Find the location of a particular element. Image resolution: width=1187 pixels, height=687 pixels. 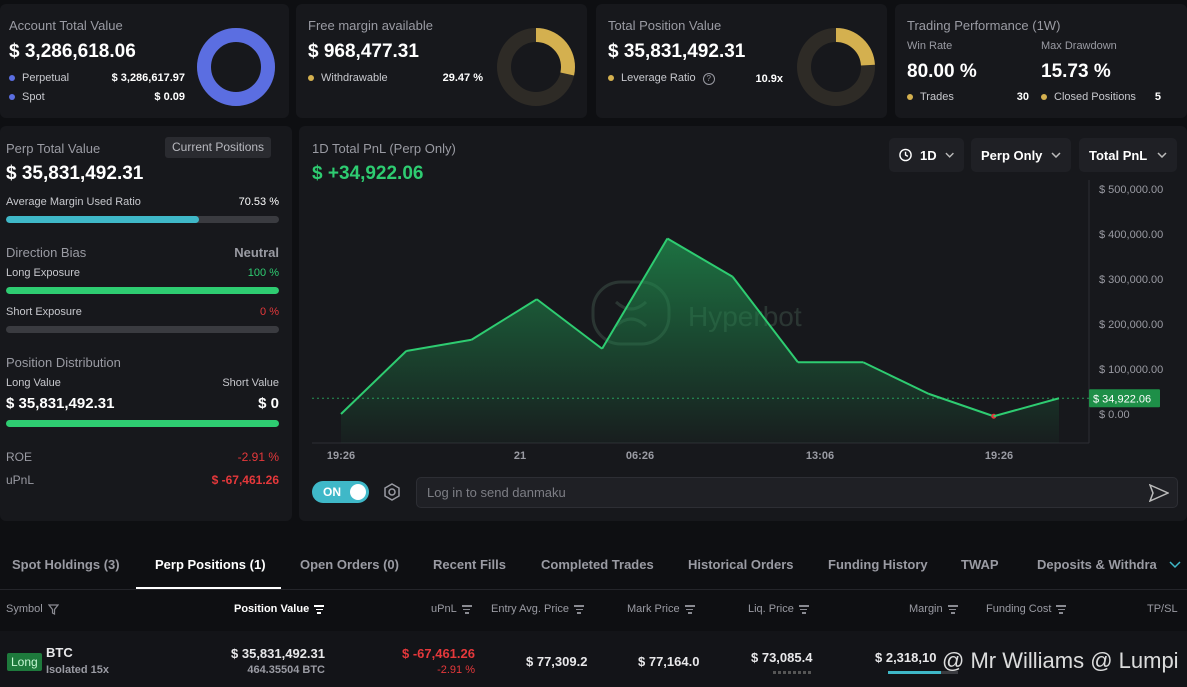

settings-icon is located at coordinates (392, 492).